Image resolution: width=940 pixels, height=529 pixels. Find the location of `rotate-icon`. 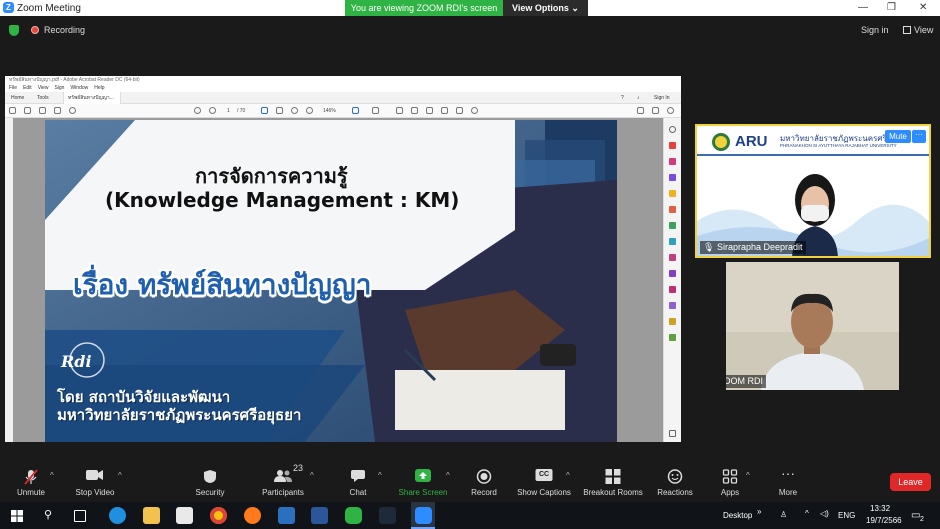

rotate-icon is located at coordinates (474, 110).